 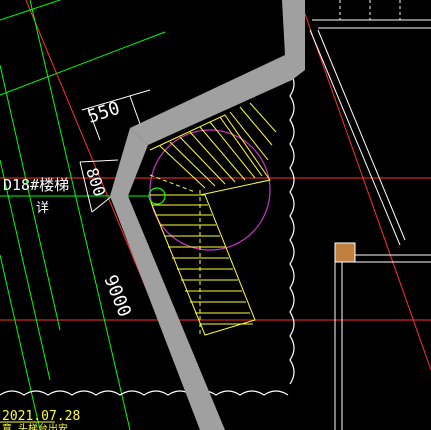 I want to click on upper-wall, so click(x=217, y=72).